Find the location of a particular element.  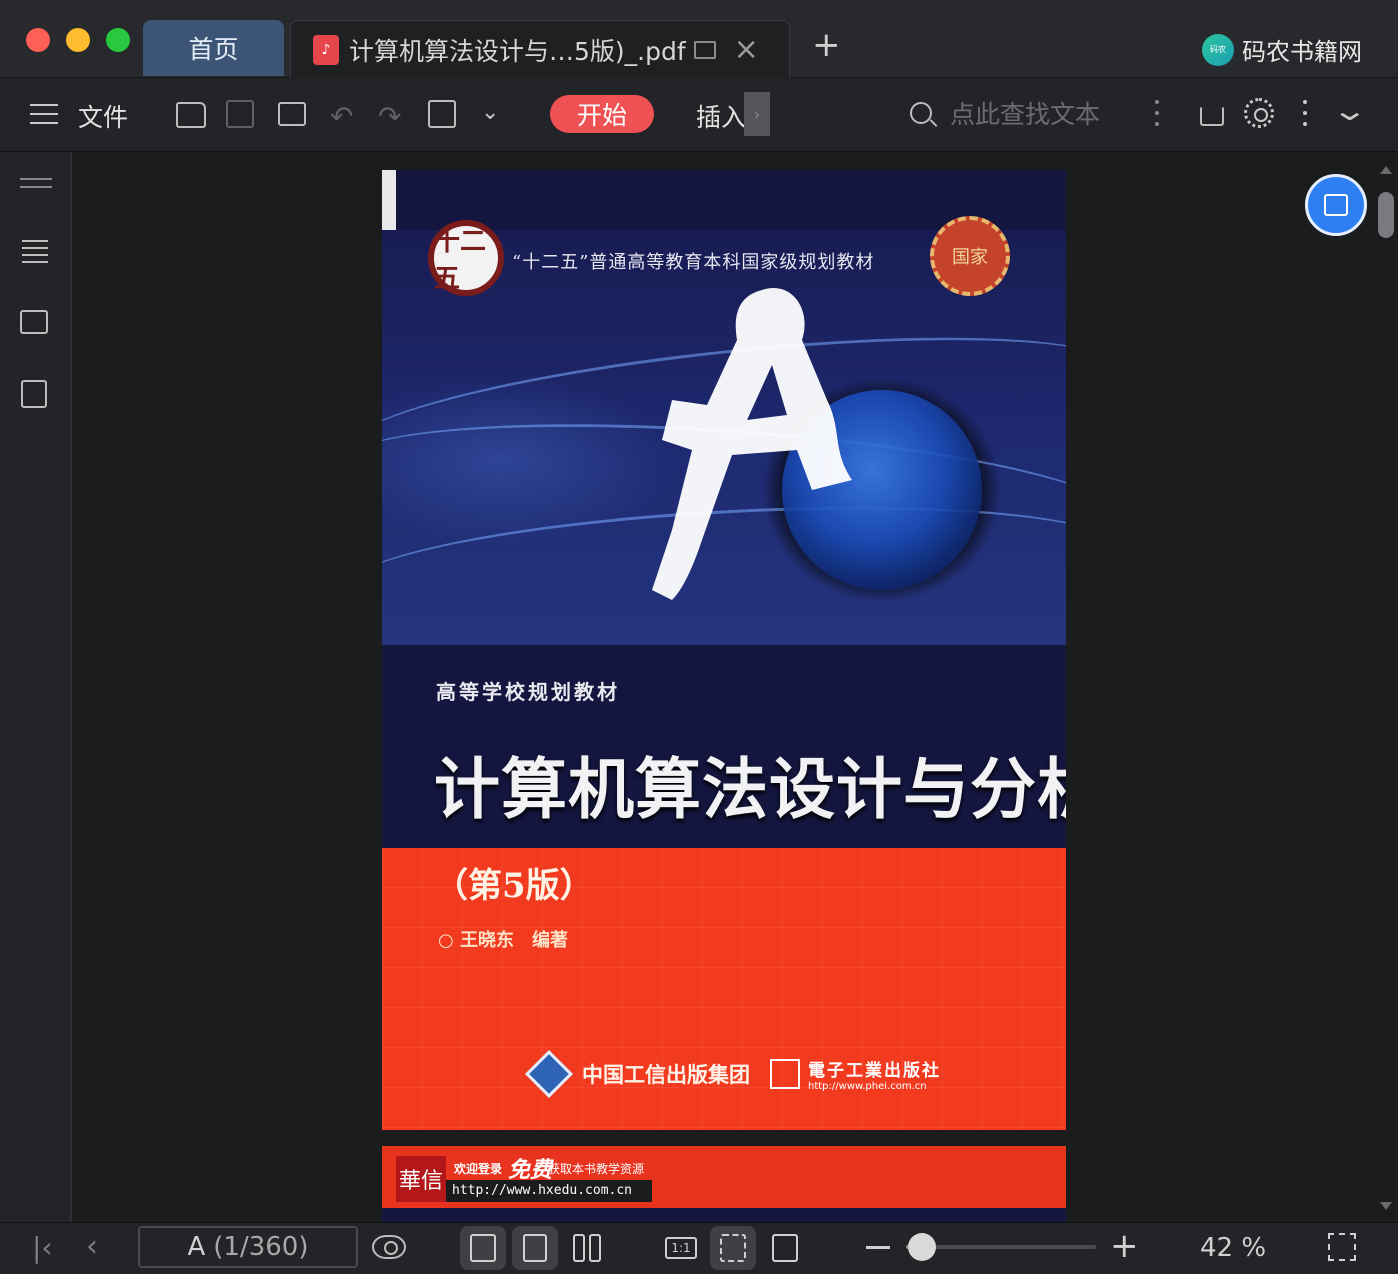

sidebar-collapse-icon is located at coordinates (36, 183).